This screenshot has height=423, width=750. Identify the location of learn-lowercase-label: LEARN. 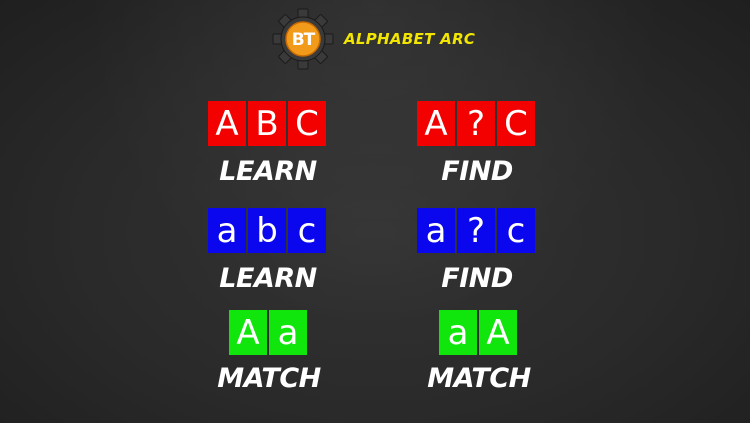
(268, 278).